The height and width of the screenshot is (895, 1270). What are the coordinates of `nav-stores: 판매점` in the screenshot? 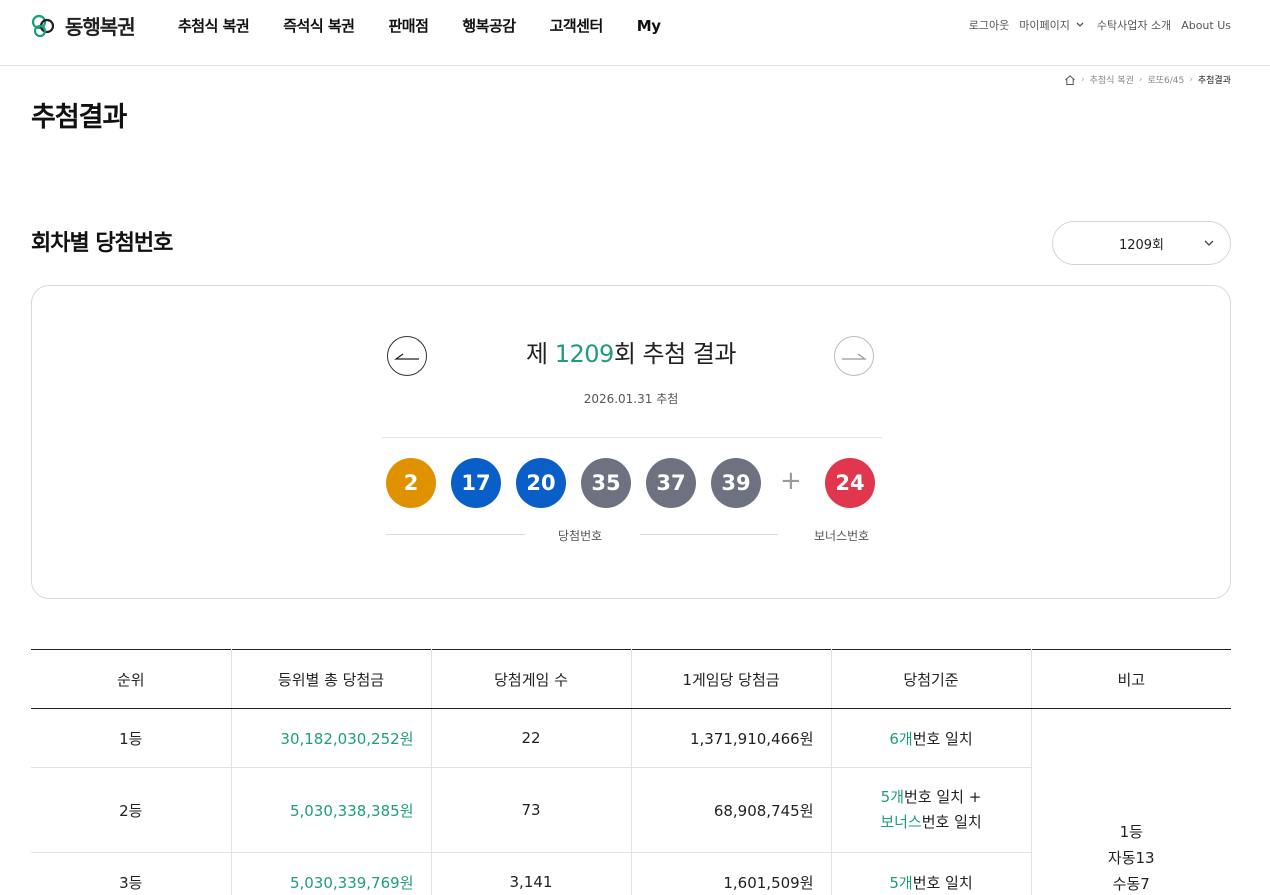 It's located at (408, 26).